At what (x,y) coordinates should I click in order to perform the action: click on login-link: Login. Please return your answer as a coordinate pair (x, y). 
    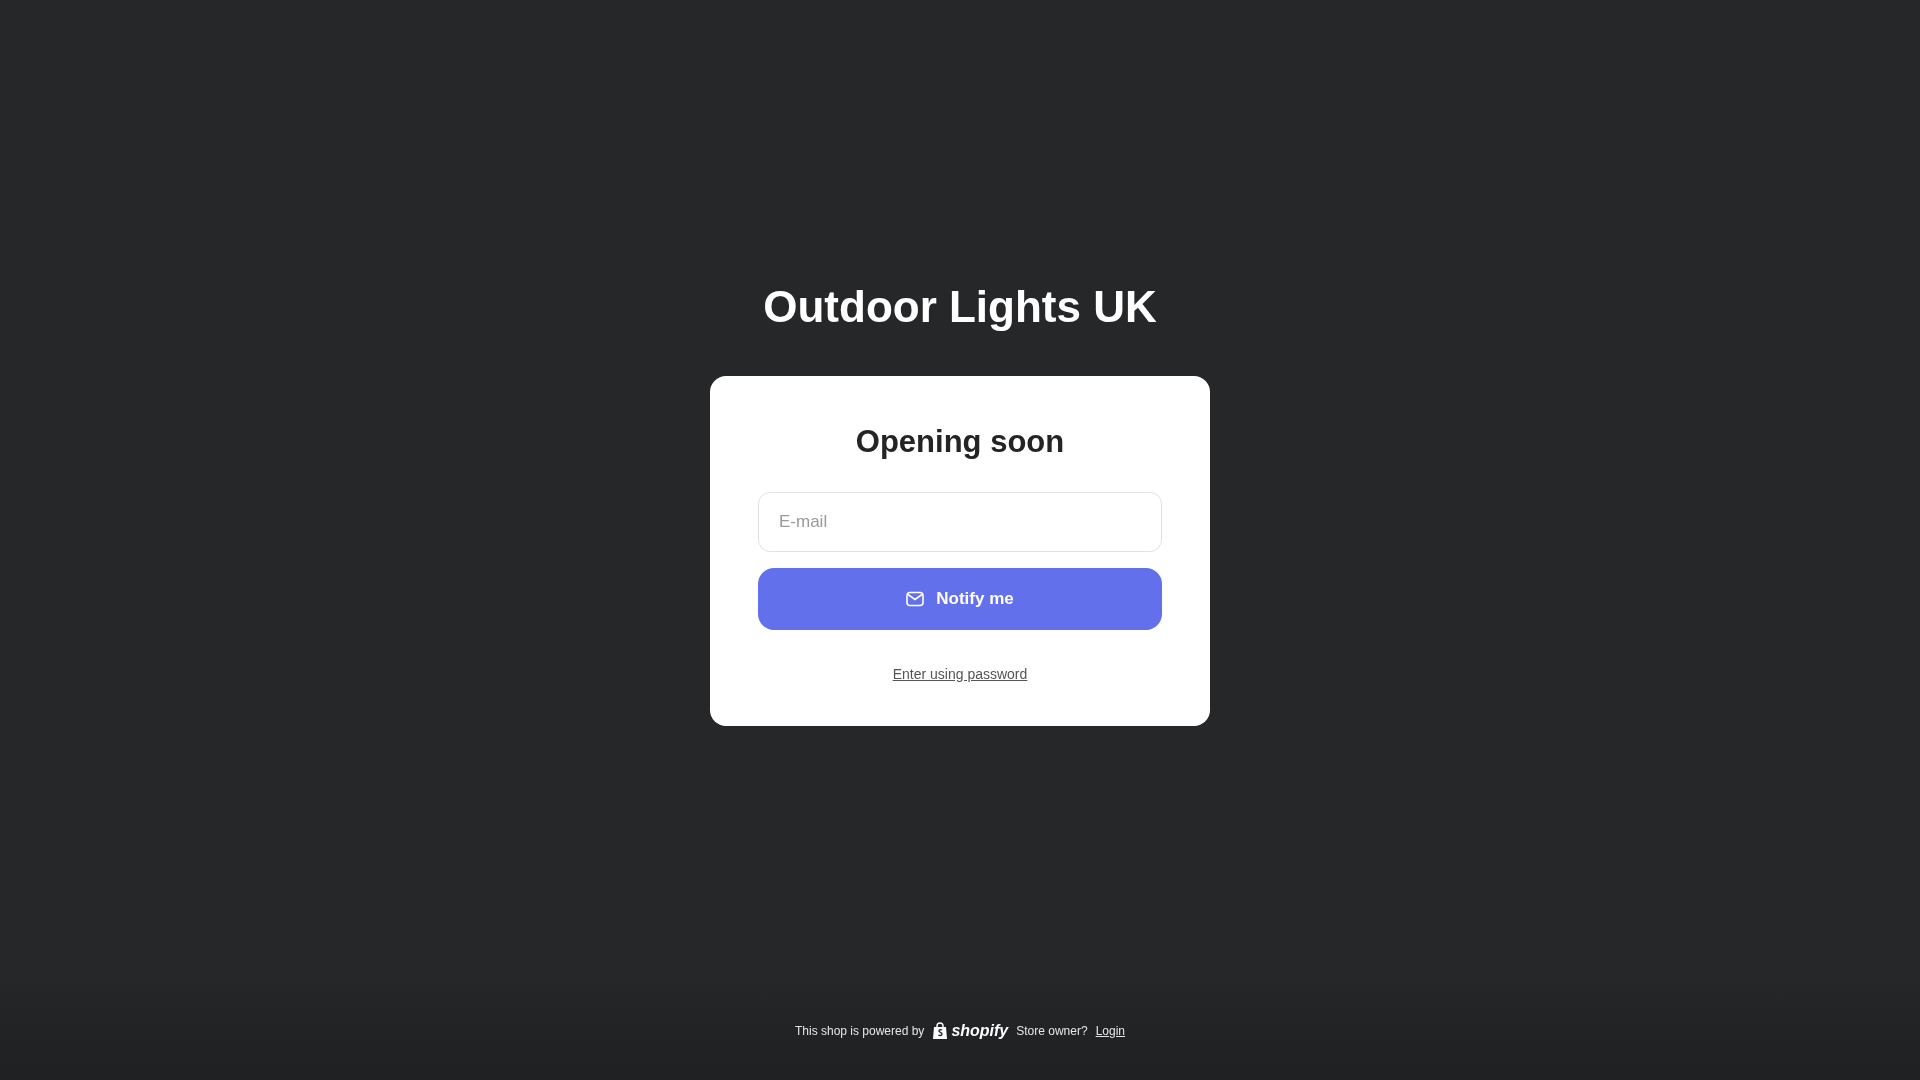
    Looking at the image, I should click on (1110, 1031).